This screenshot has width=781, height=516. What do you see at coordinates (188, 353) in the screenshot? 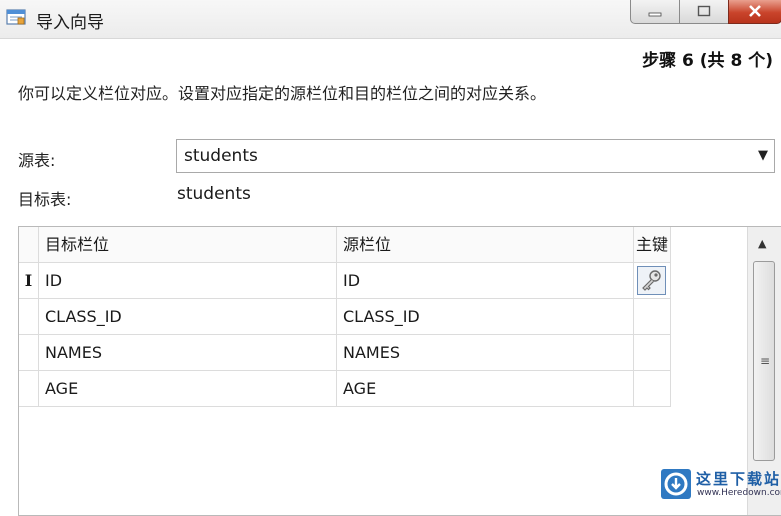
I see `target-field-cell: NAMES` at bounding box center [188, 353].